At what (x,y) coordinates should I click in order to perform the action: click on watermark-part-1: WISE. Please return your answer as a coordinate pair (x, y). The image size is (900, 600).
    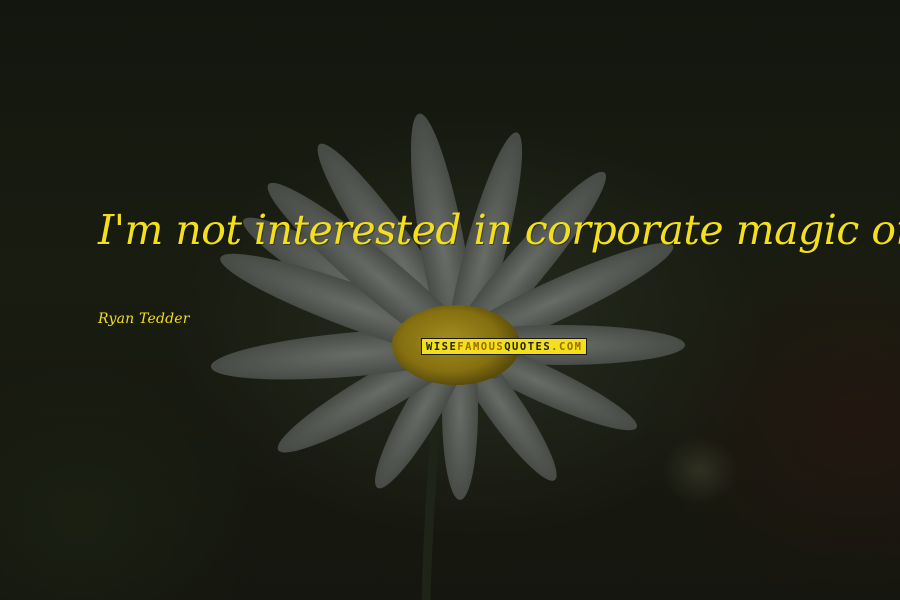
    Looking at the image, I should click on (442, 346).